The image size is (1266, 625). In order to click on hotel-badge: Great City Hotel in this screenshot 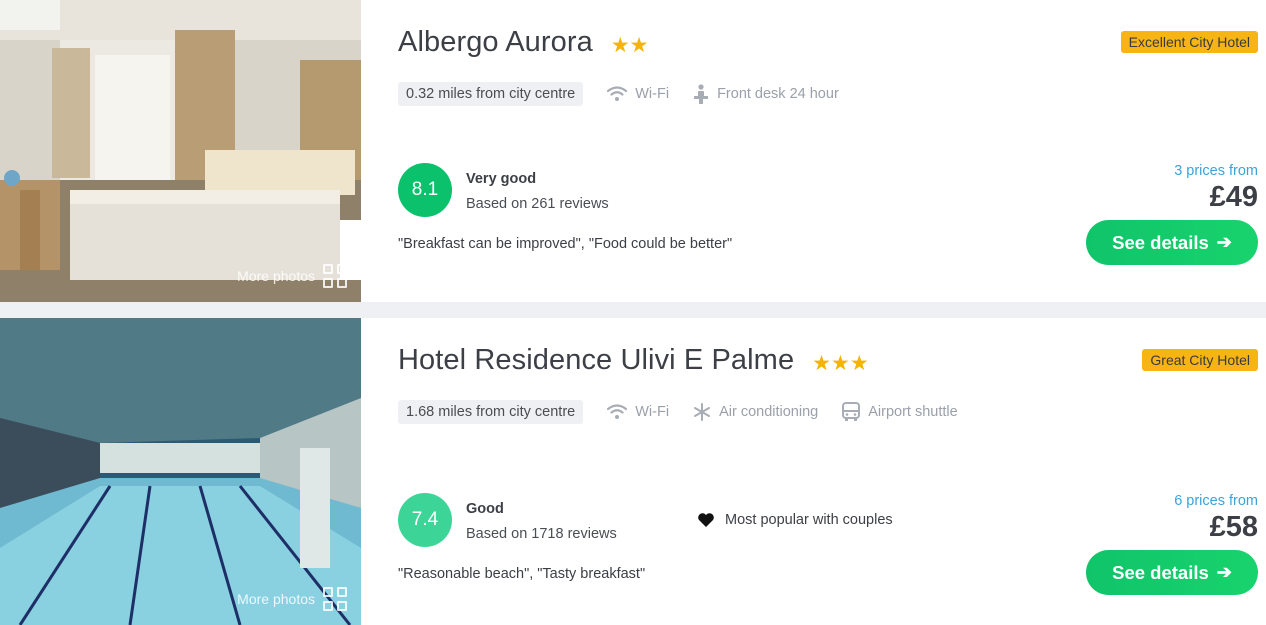, I will do `click(1200, 360)`.